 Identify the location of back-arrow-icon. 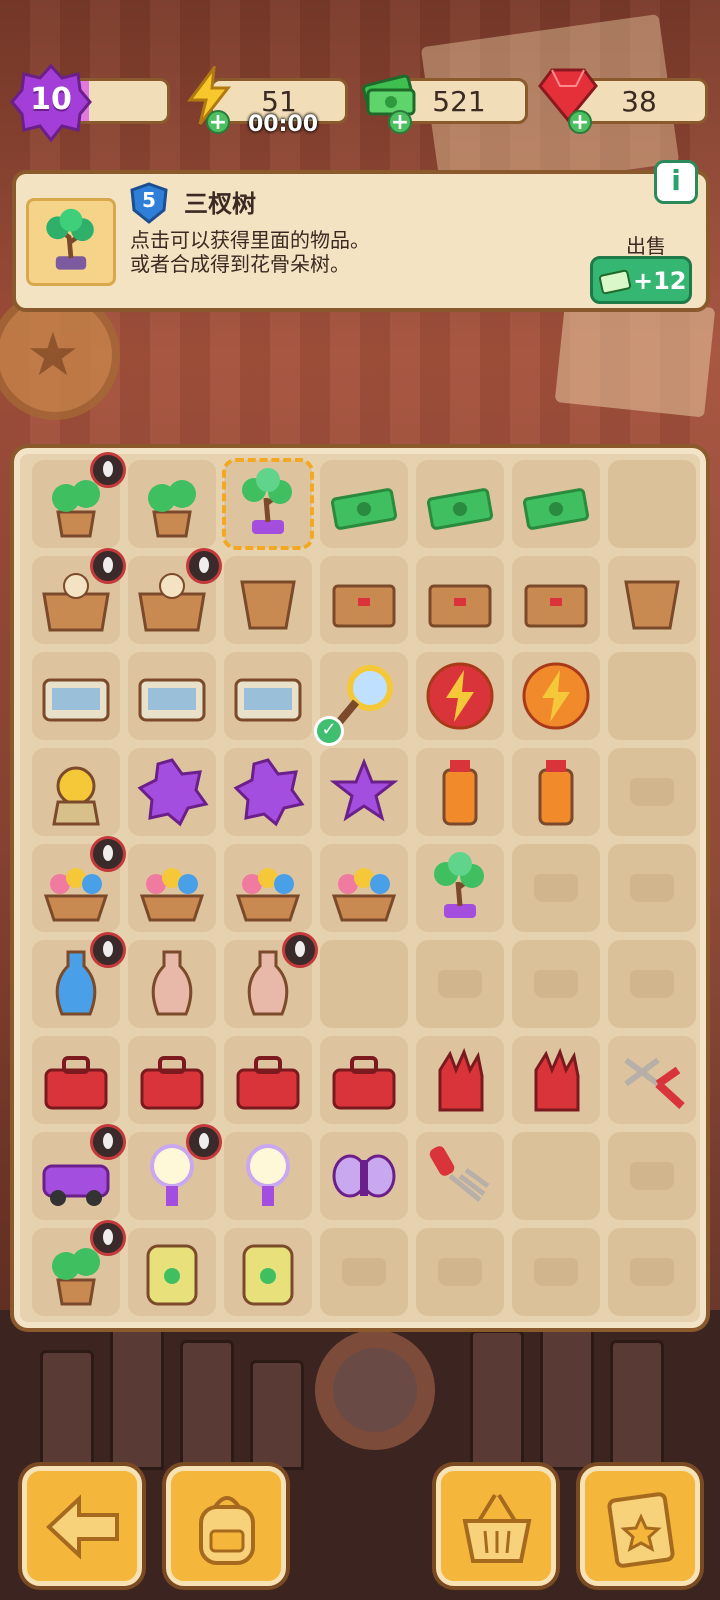
(82, 1527).